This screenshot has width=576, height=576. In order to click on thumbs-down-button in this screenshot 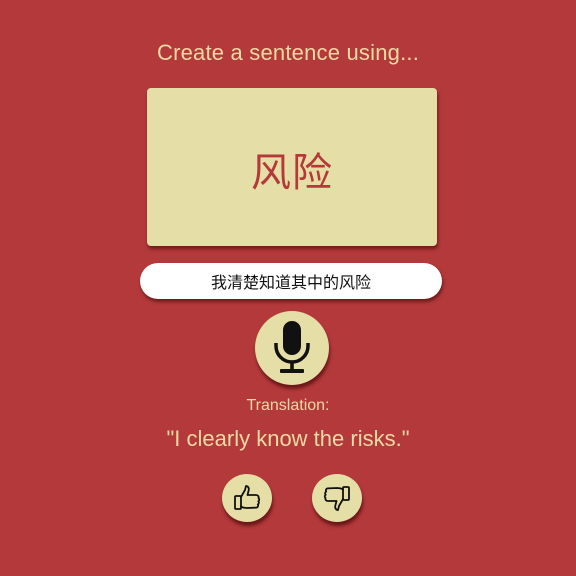, I will do `click(337, 498)`.